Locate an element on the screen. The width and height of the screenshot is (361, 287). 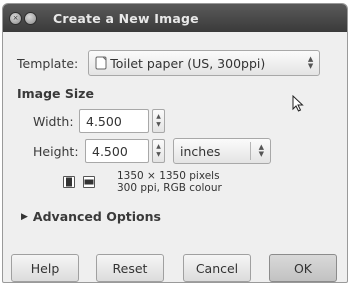
width-spin-button: ▲ ▼ is located at coordinates (158, 121).